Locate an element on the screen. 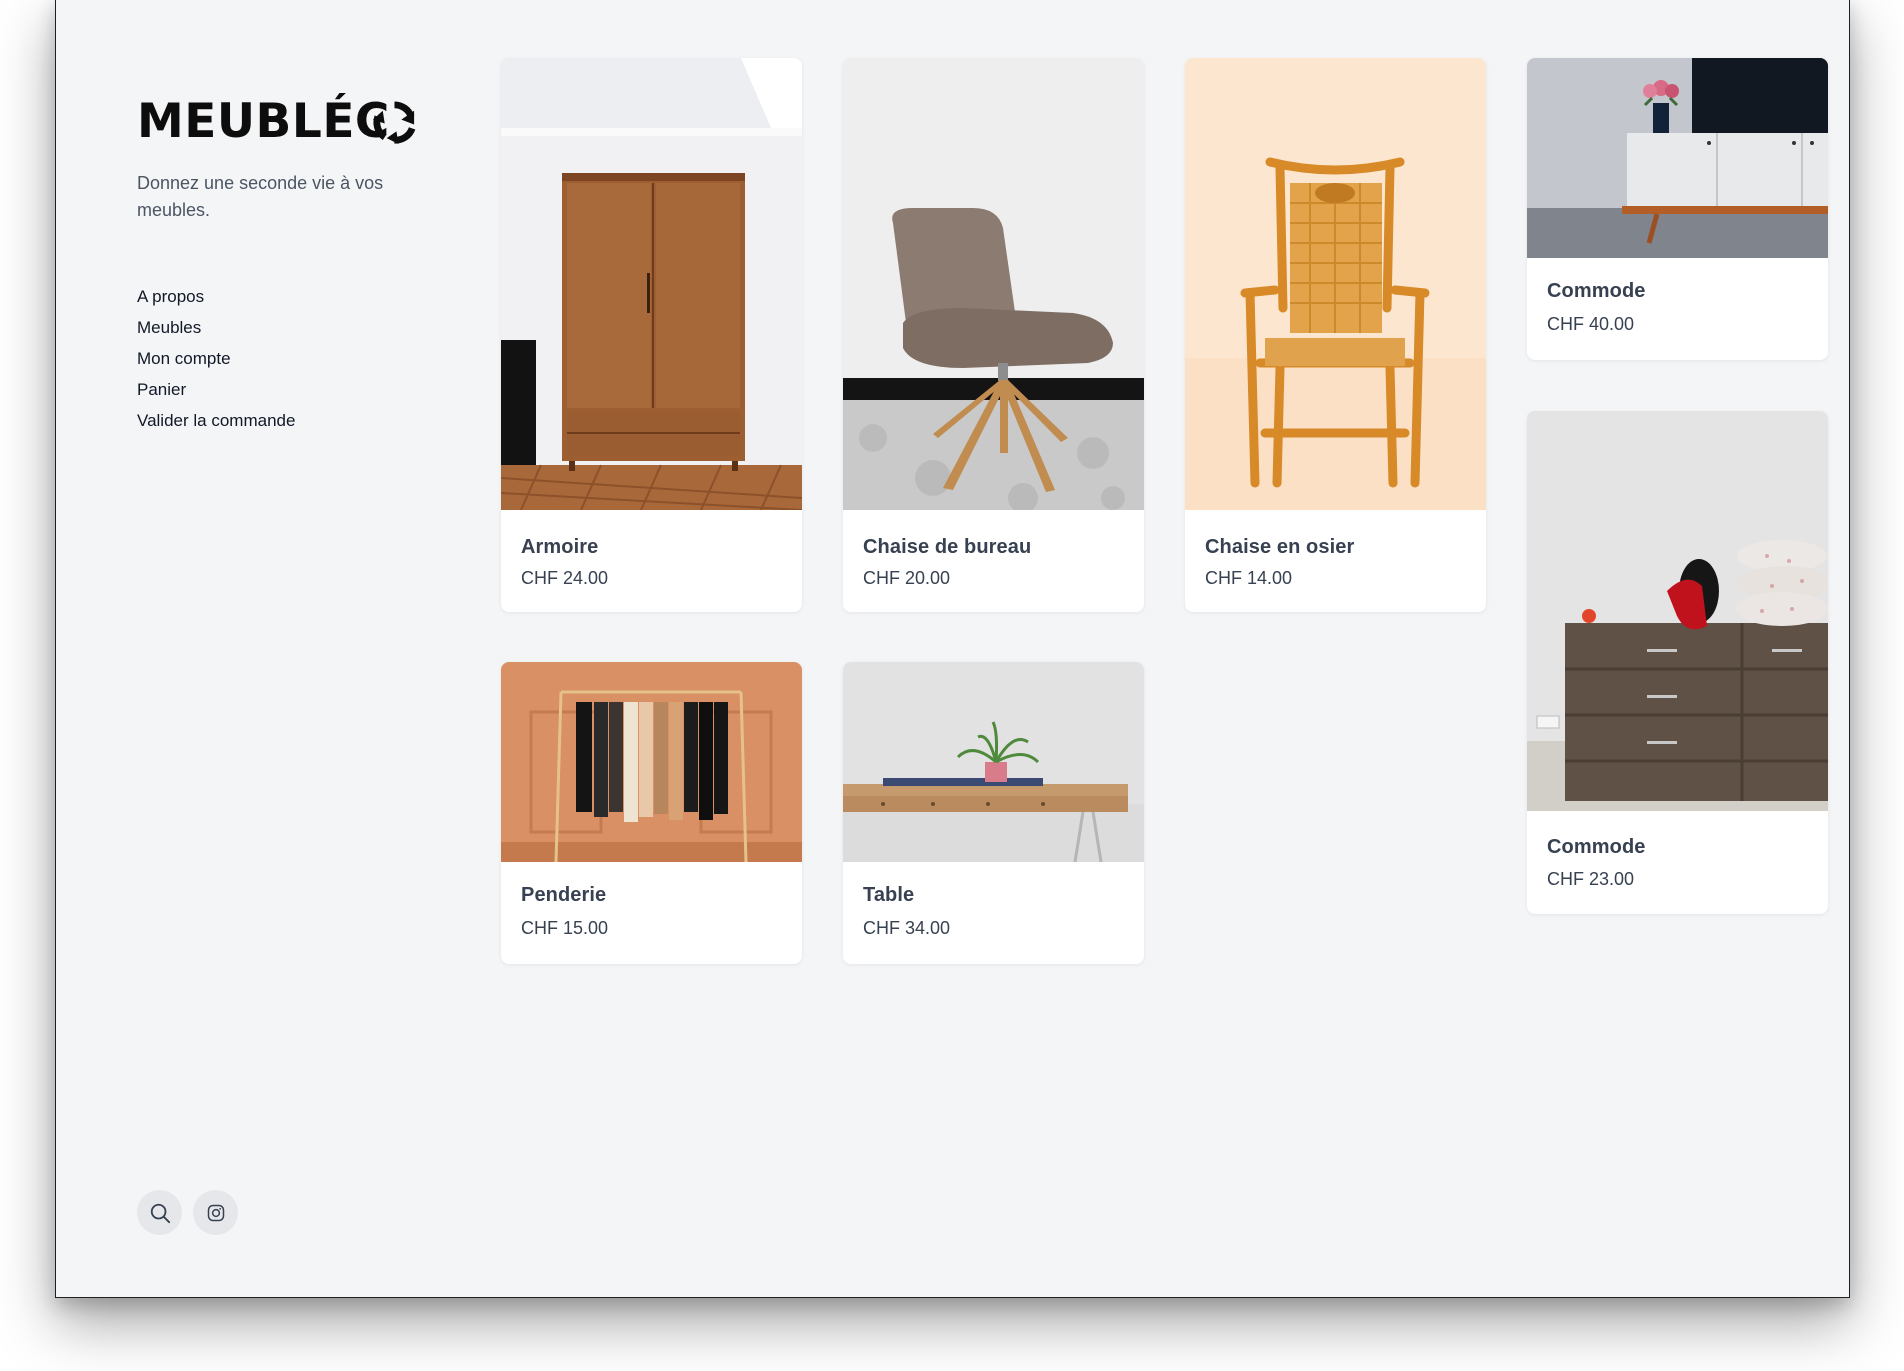 The width and height of the screenshot is (1904, 1371). grey-lounge-chair-photo is located at coordinates (993, 284).